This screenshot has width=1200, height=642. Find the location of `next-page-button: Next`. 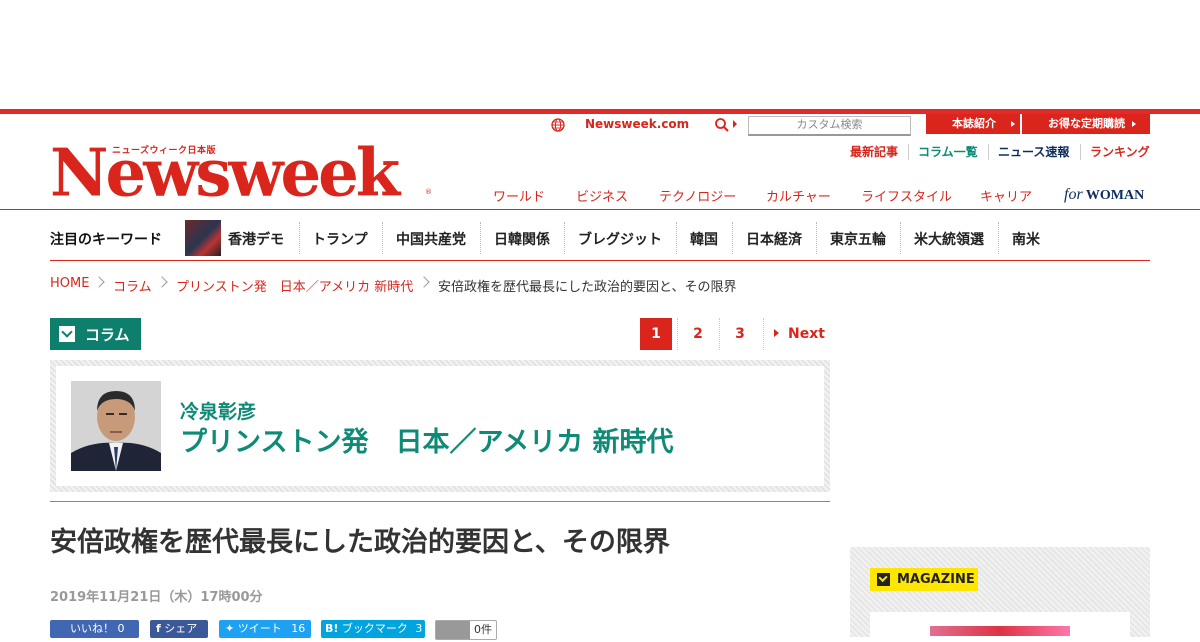

next-page-button: Next is located at coordinates (799, 334).